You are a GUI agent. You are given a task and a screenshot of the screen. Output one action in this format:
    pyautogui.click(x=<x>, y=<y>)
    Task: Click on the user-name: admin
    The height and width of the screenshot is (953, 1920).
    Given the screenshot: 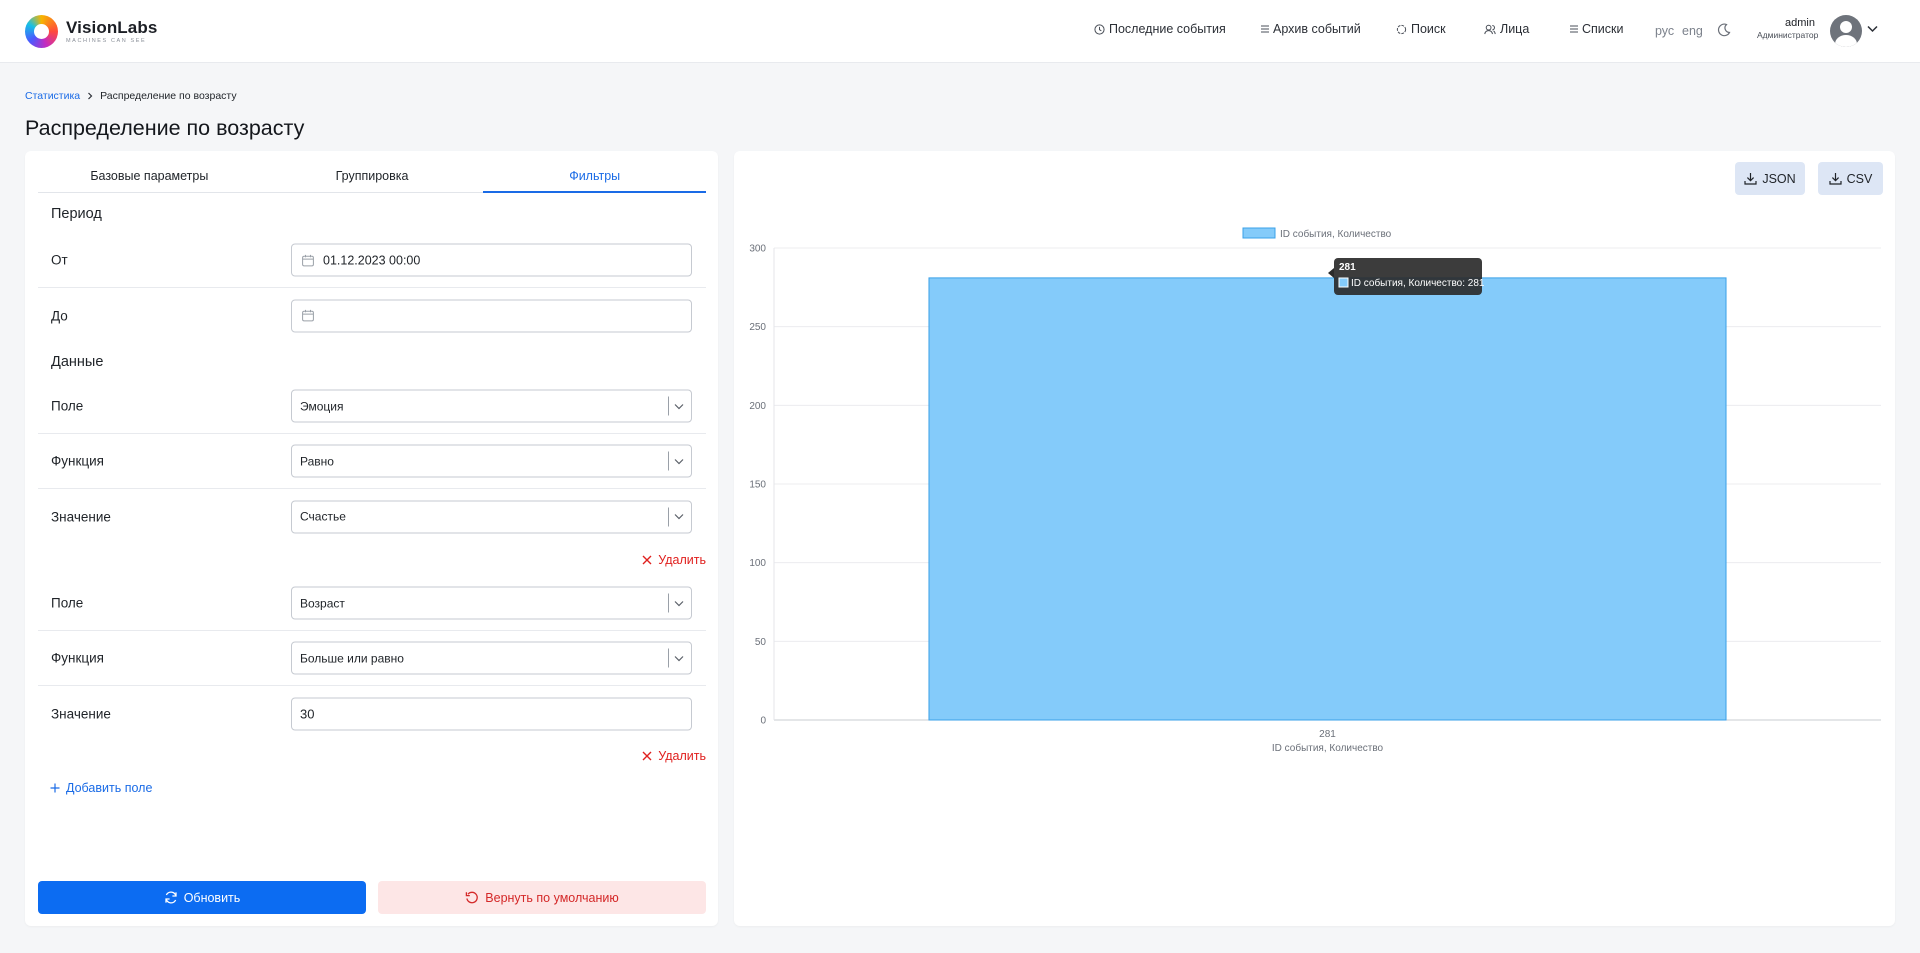 What is the action you would take?
    pyautogui.click(x=1800, y=23)
    